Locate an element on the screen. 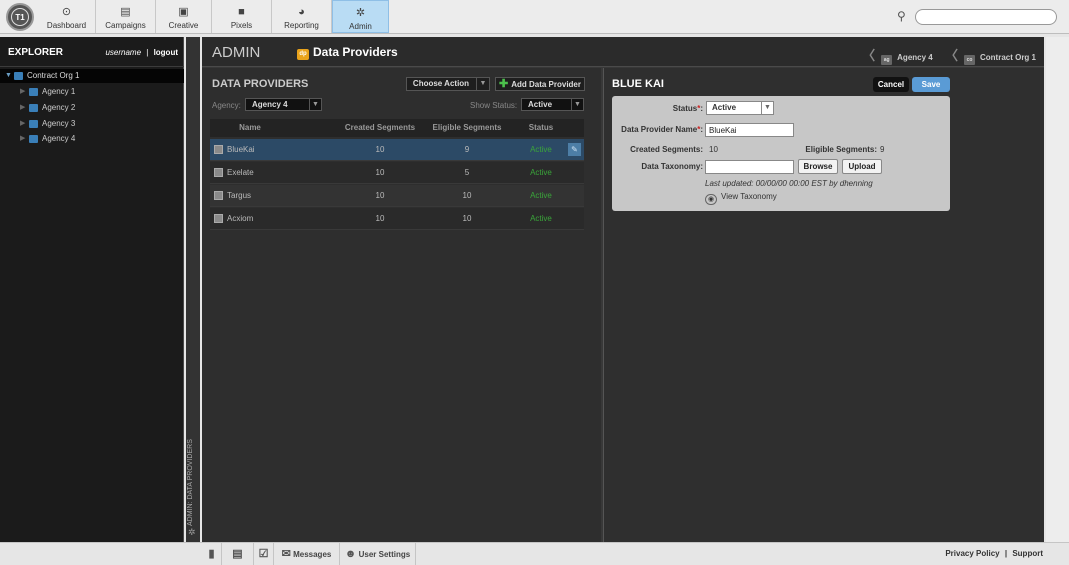 Image resolution: width=1069 pixels, height=565 pixels. edit-pencil-icon: ✎ is located at coordinates (574, 149).